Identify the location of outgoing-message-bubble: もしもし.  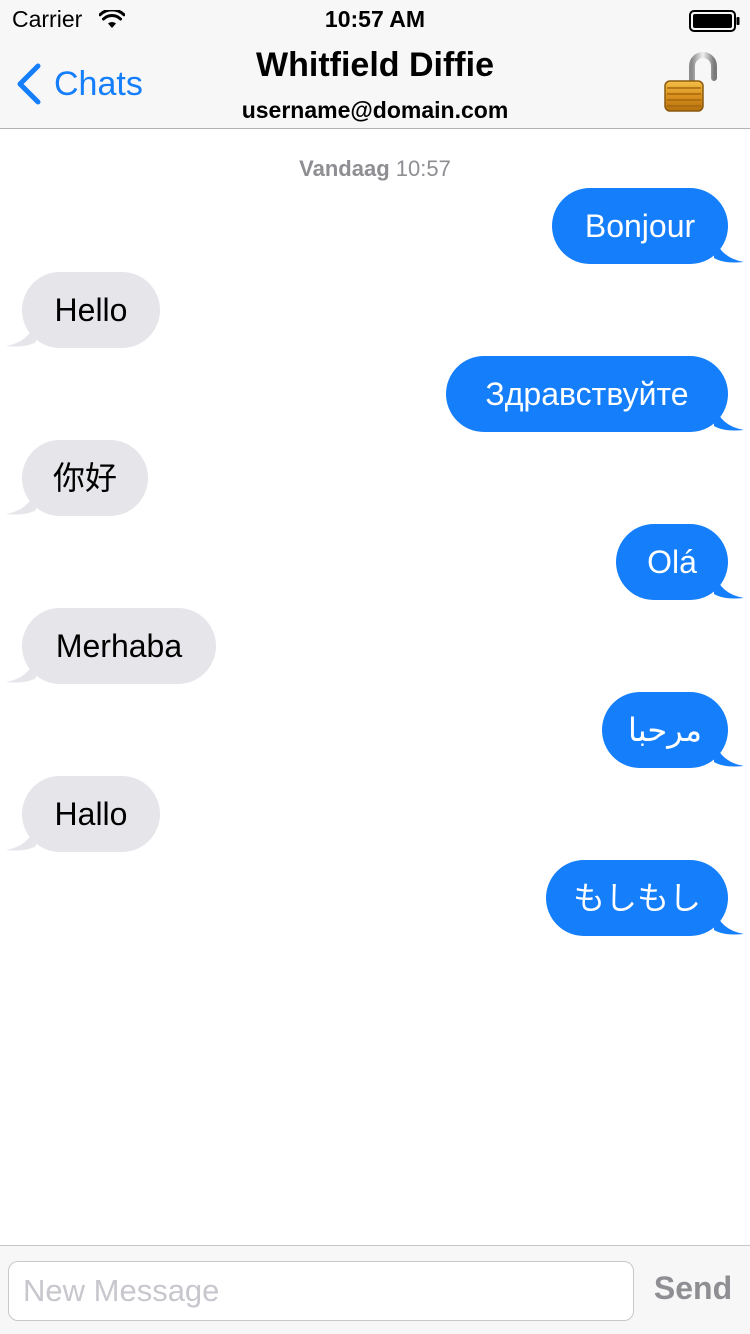
(645, 898).